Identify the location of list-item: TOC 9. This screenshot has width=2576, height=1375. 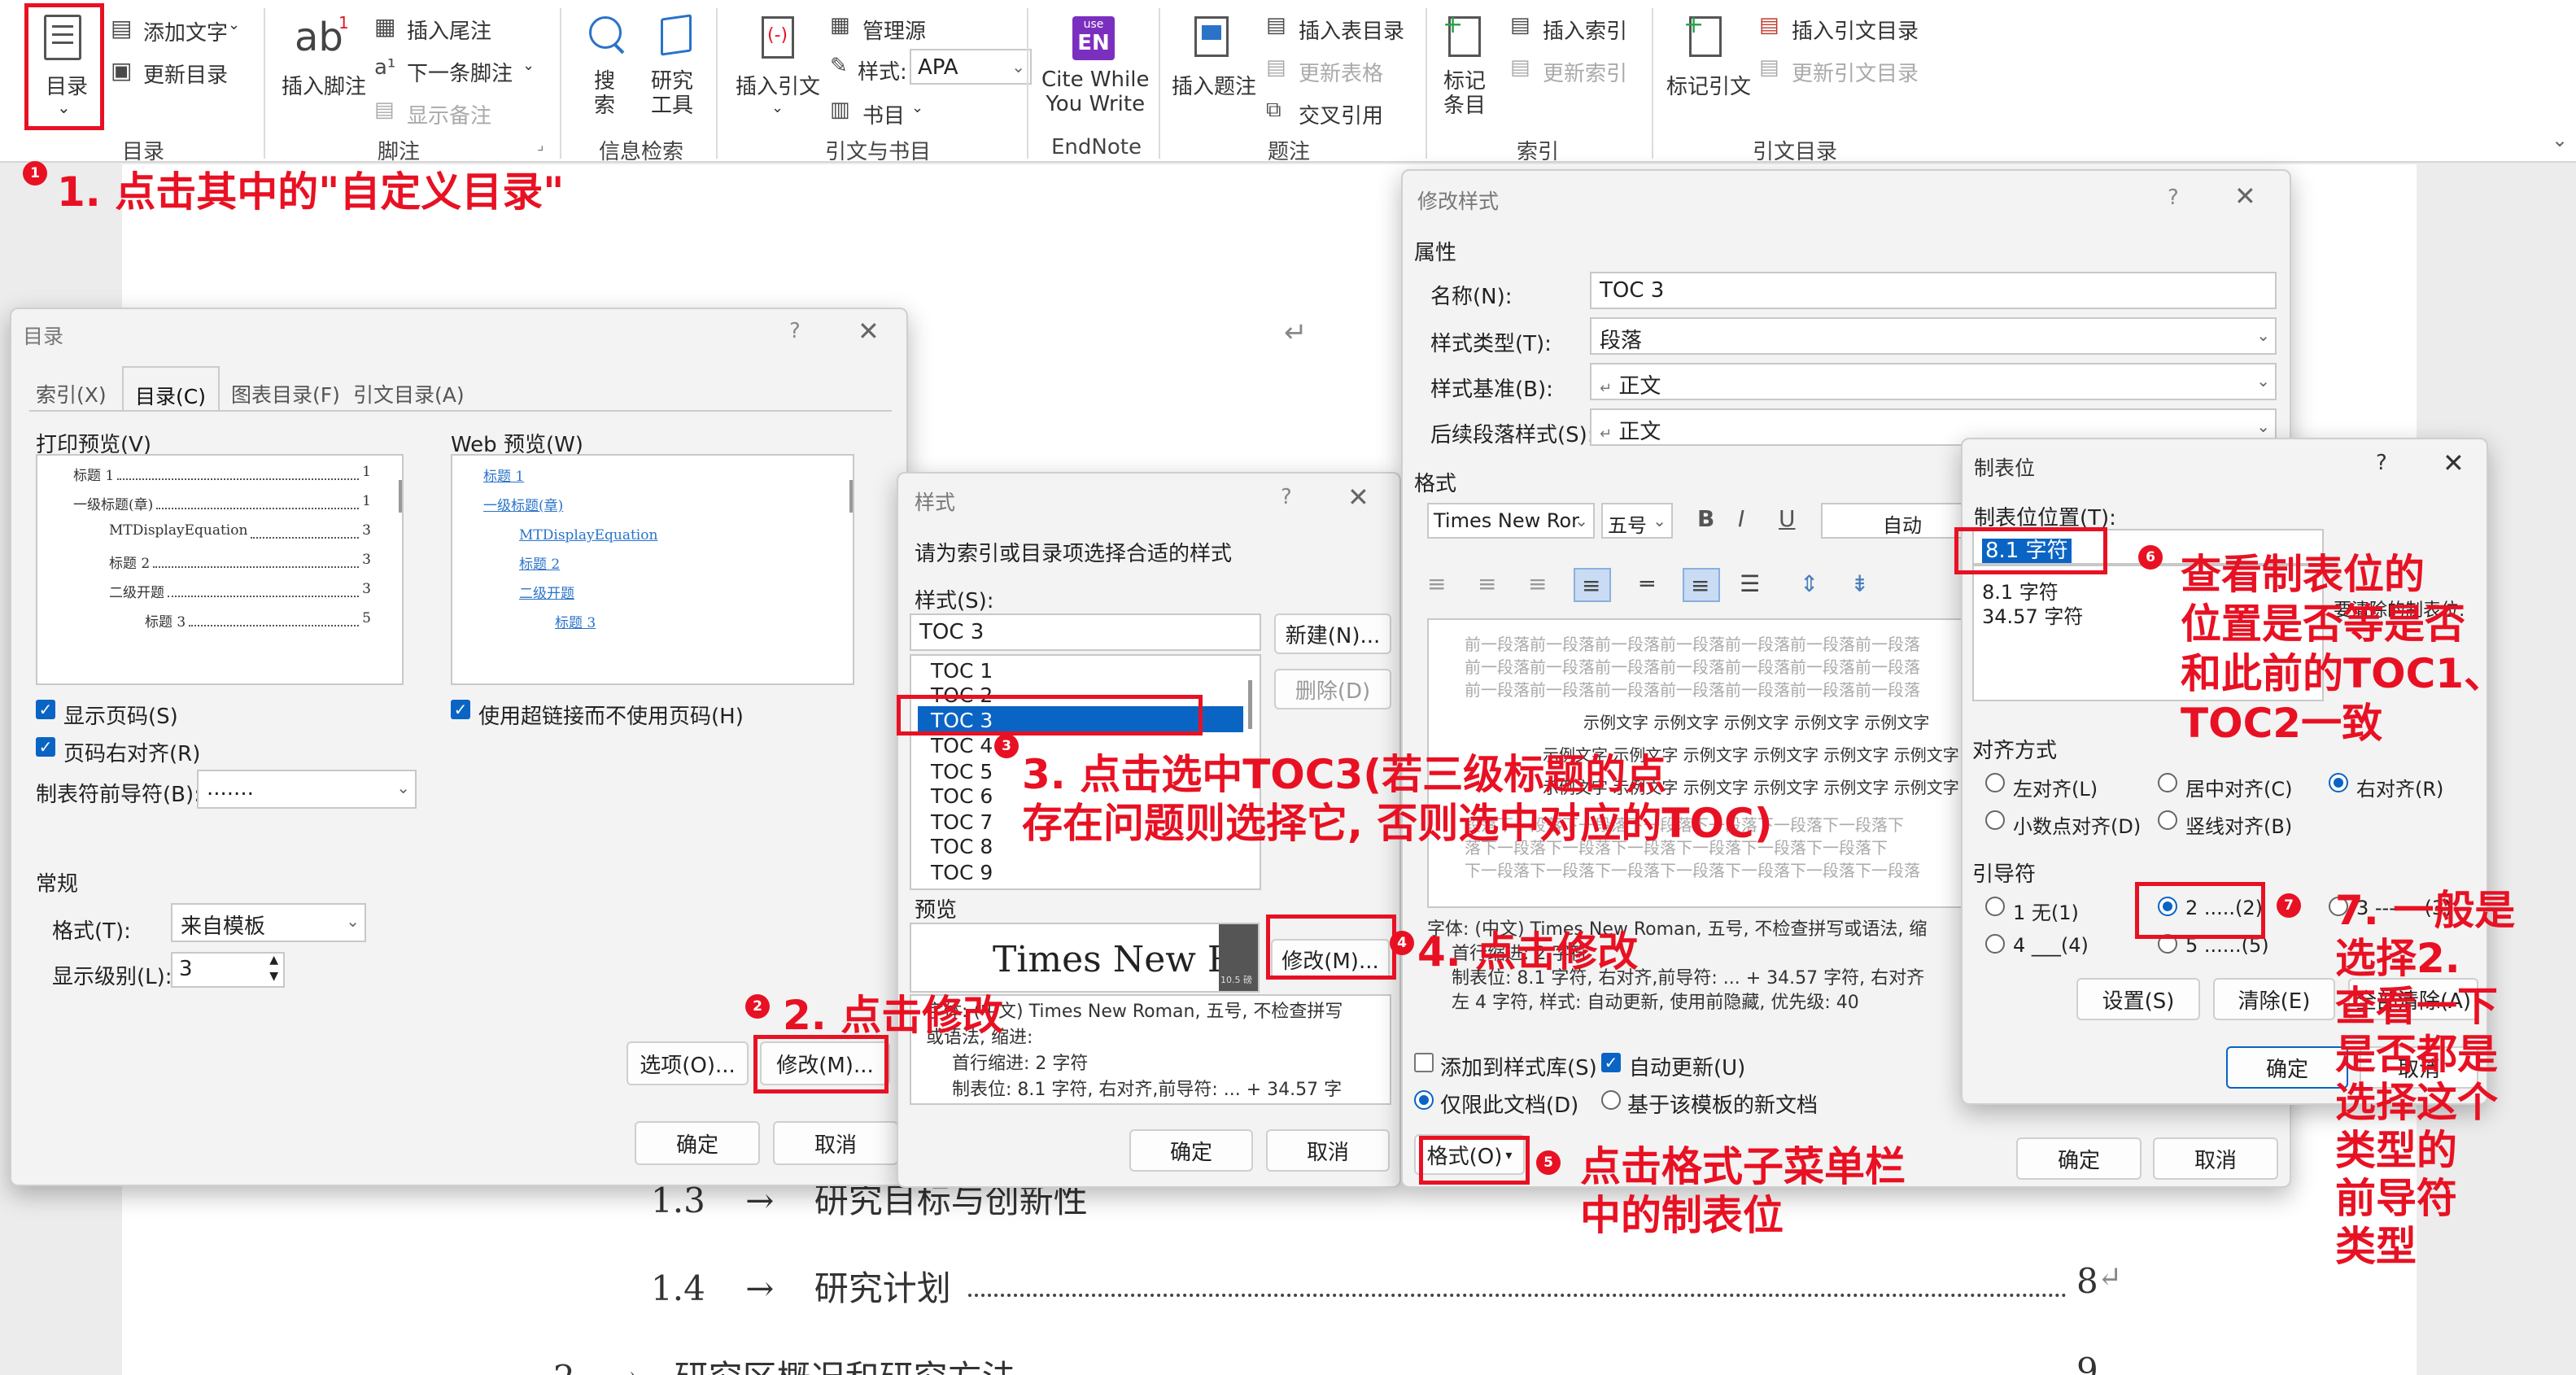
(962, 872).